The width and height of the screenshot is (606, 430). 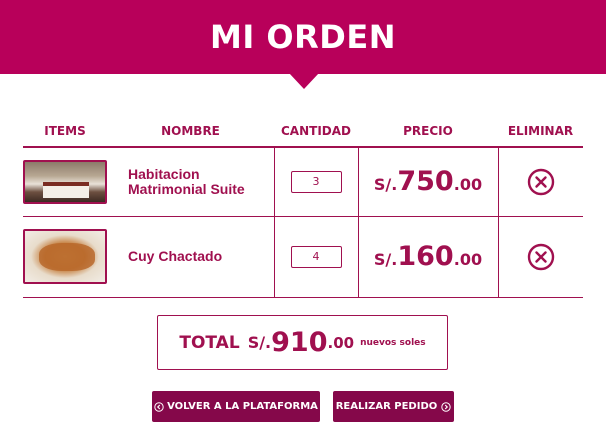 I want to click on price-integer: 750, so click(x=425, y=182).